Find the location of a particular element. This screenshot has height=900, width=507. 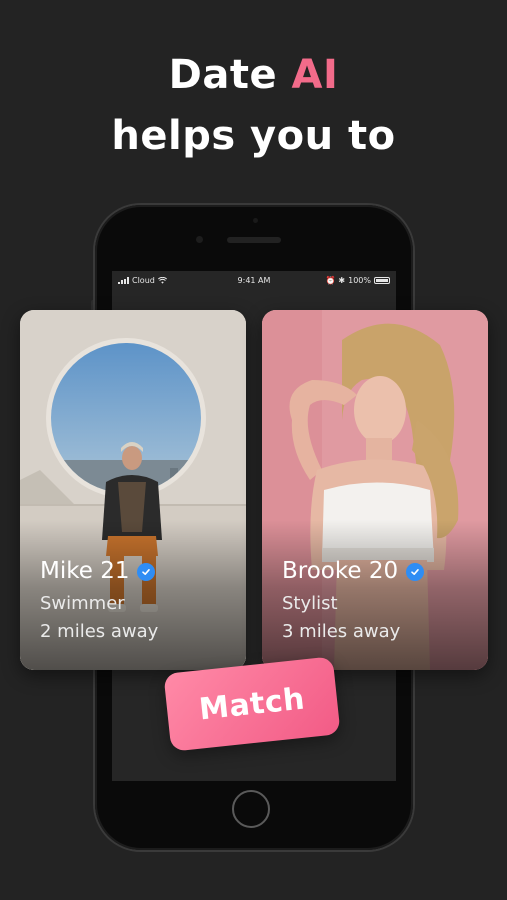

headline-date-text: Date is located at coordinates (223, 75).